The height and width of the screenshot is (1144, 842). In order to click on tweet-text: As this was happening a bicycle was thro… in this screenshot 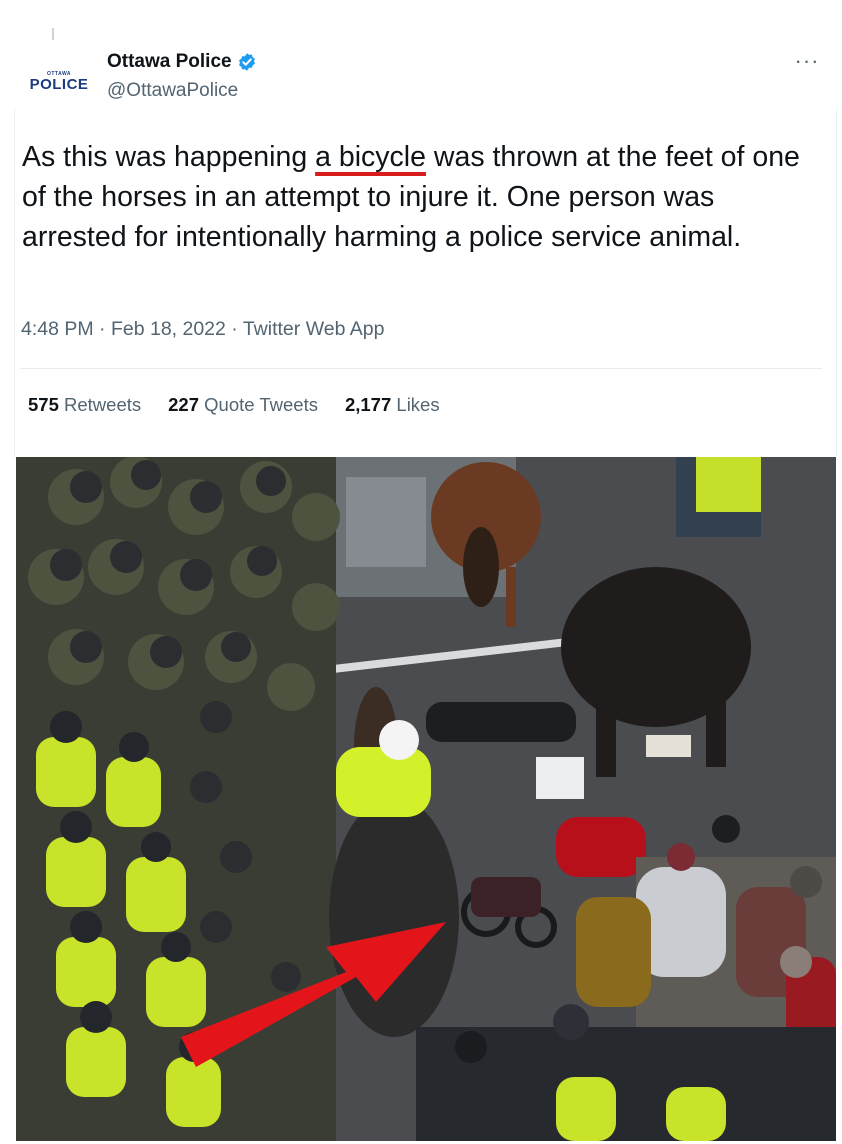, I will do `click(422, 197)`.